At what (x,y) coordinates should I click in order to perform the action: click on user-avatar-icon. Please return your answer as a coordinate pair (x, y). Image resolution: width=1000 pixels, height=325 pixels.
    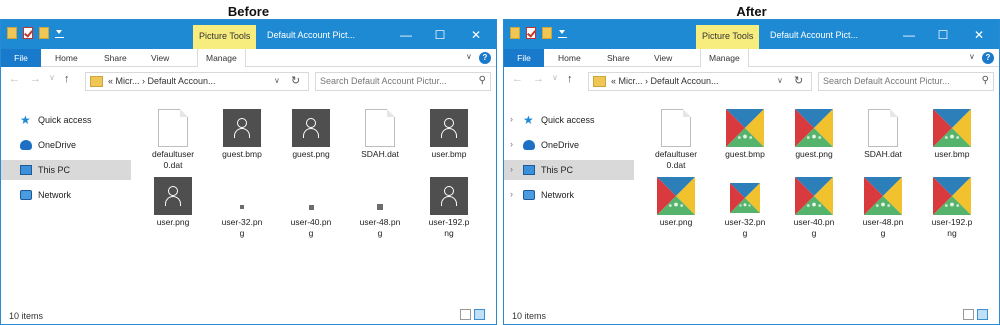
    Looking at the image, I should click on (449, 128).